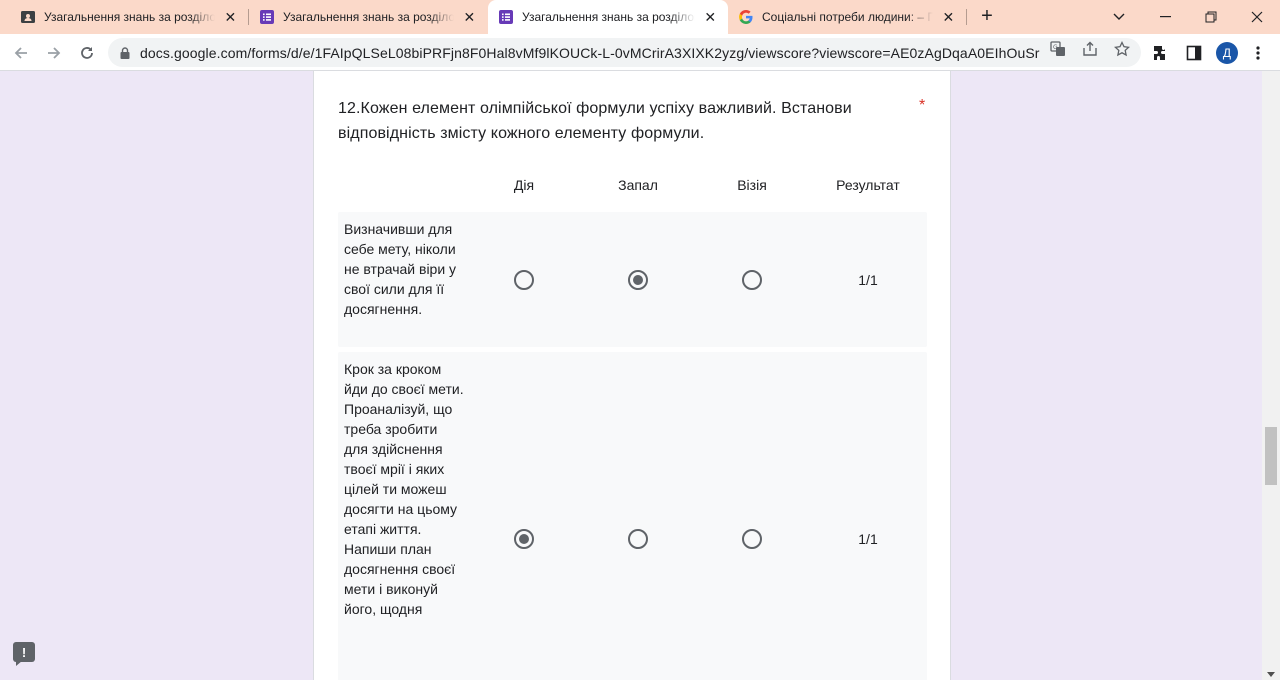 The image size is (1280, 680). I want to click on classroom-icon, so click(28, 17).